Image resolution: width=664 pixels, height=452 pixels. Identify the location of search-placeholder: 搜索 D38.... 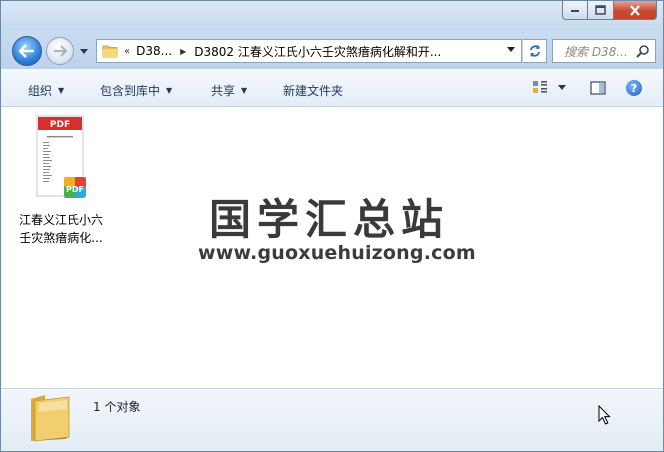
(596, 51).